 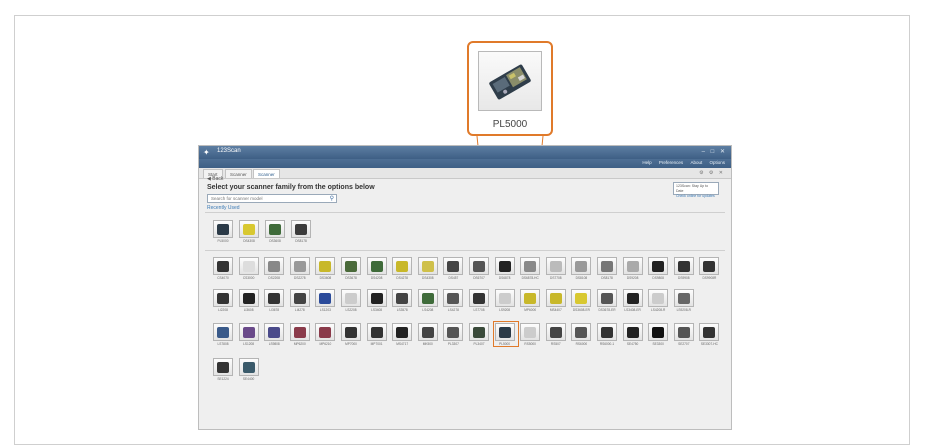 I want to click on title-bar: ✦ 123Scan – □ ✕, so click(x=465, y=152).